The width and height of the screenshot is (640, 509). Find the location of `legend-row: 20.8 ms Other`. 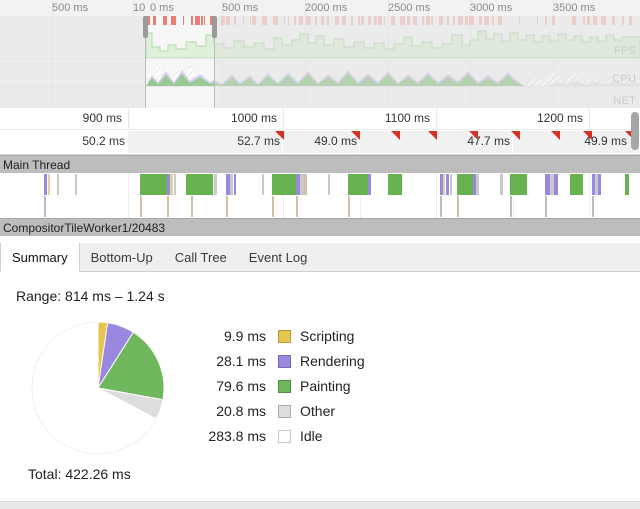

legend-row: 20.8 ms Other is located at coordinates (276, 411).